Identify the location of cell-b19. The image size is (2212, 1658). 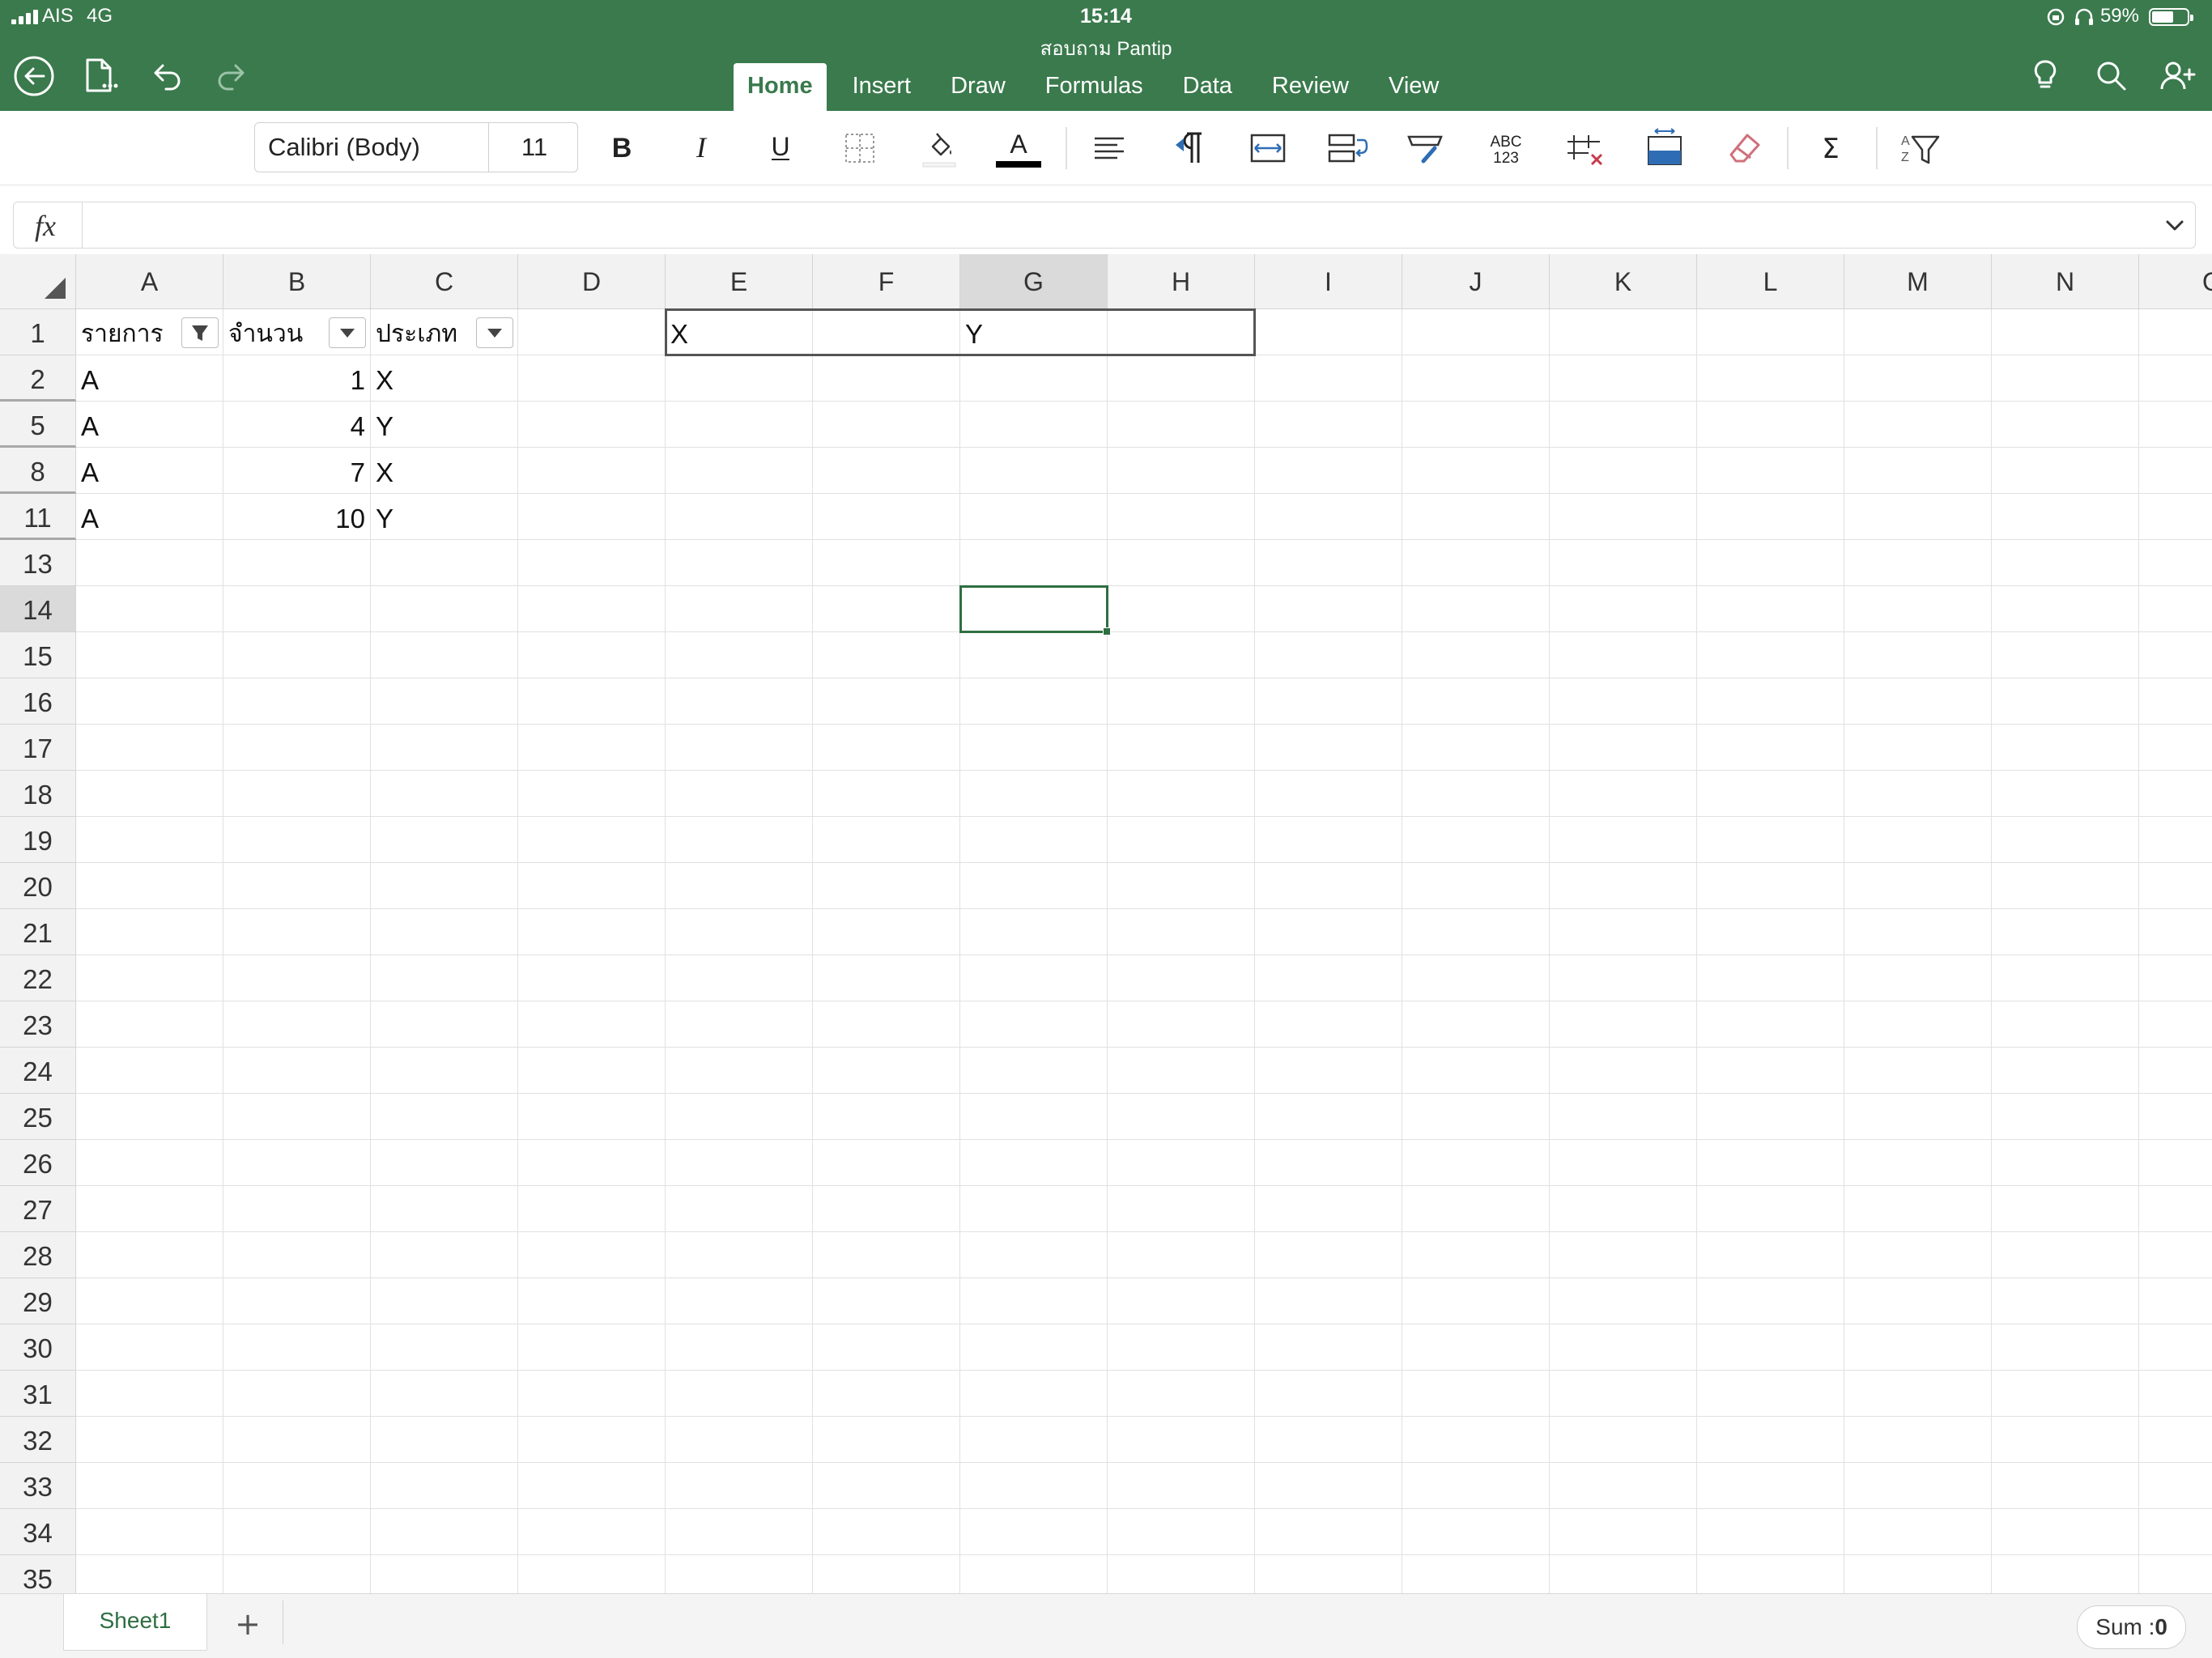
(297, 840).